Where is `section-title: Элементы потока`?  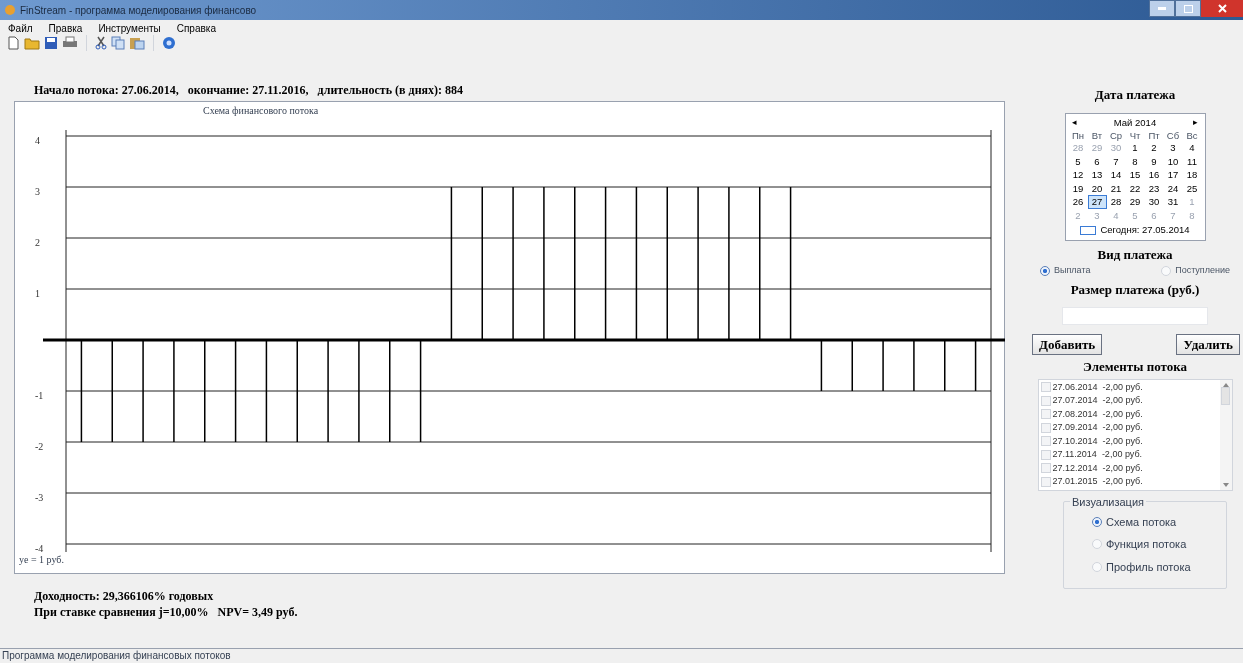 section-title: Элементы потока is located at coordinates (1135, 367).